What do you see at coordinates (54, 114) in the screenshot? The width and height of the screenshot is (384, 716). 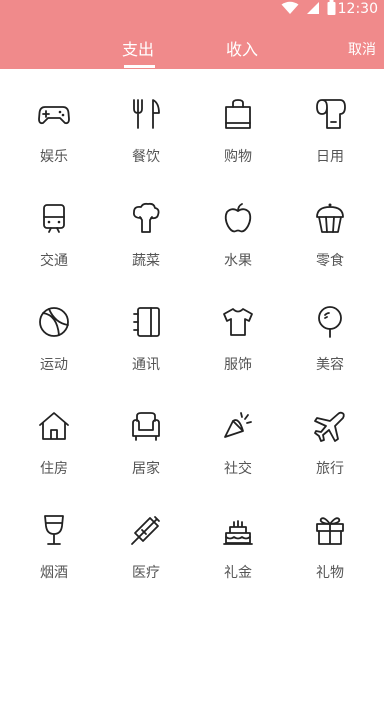 I see `gamepad-icon` at bounding box center [54, 114].